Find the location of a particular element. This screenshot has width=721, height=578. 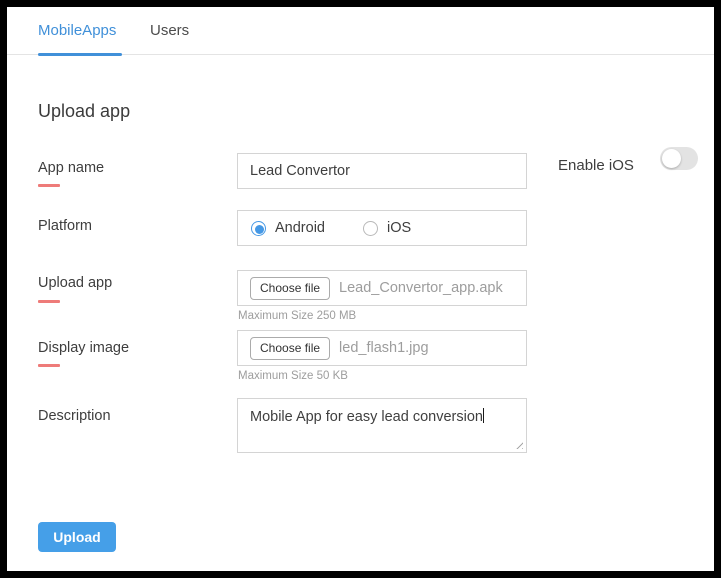

app-name-required-marker is located at coordinates (49, 185).